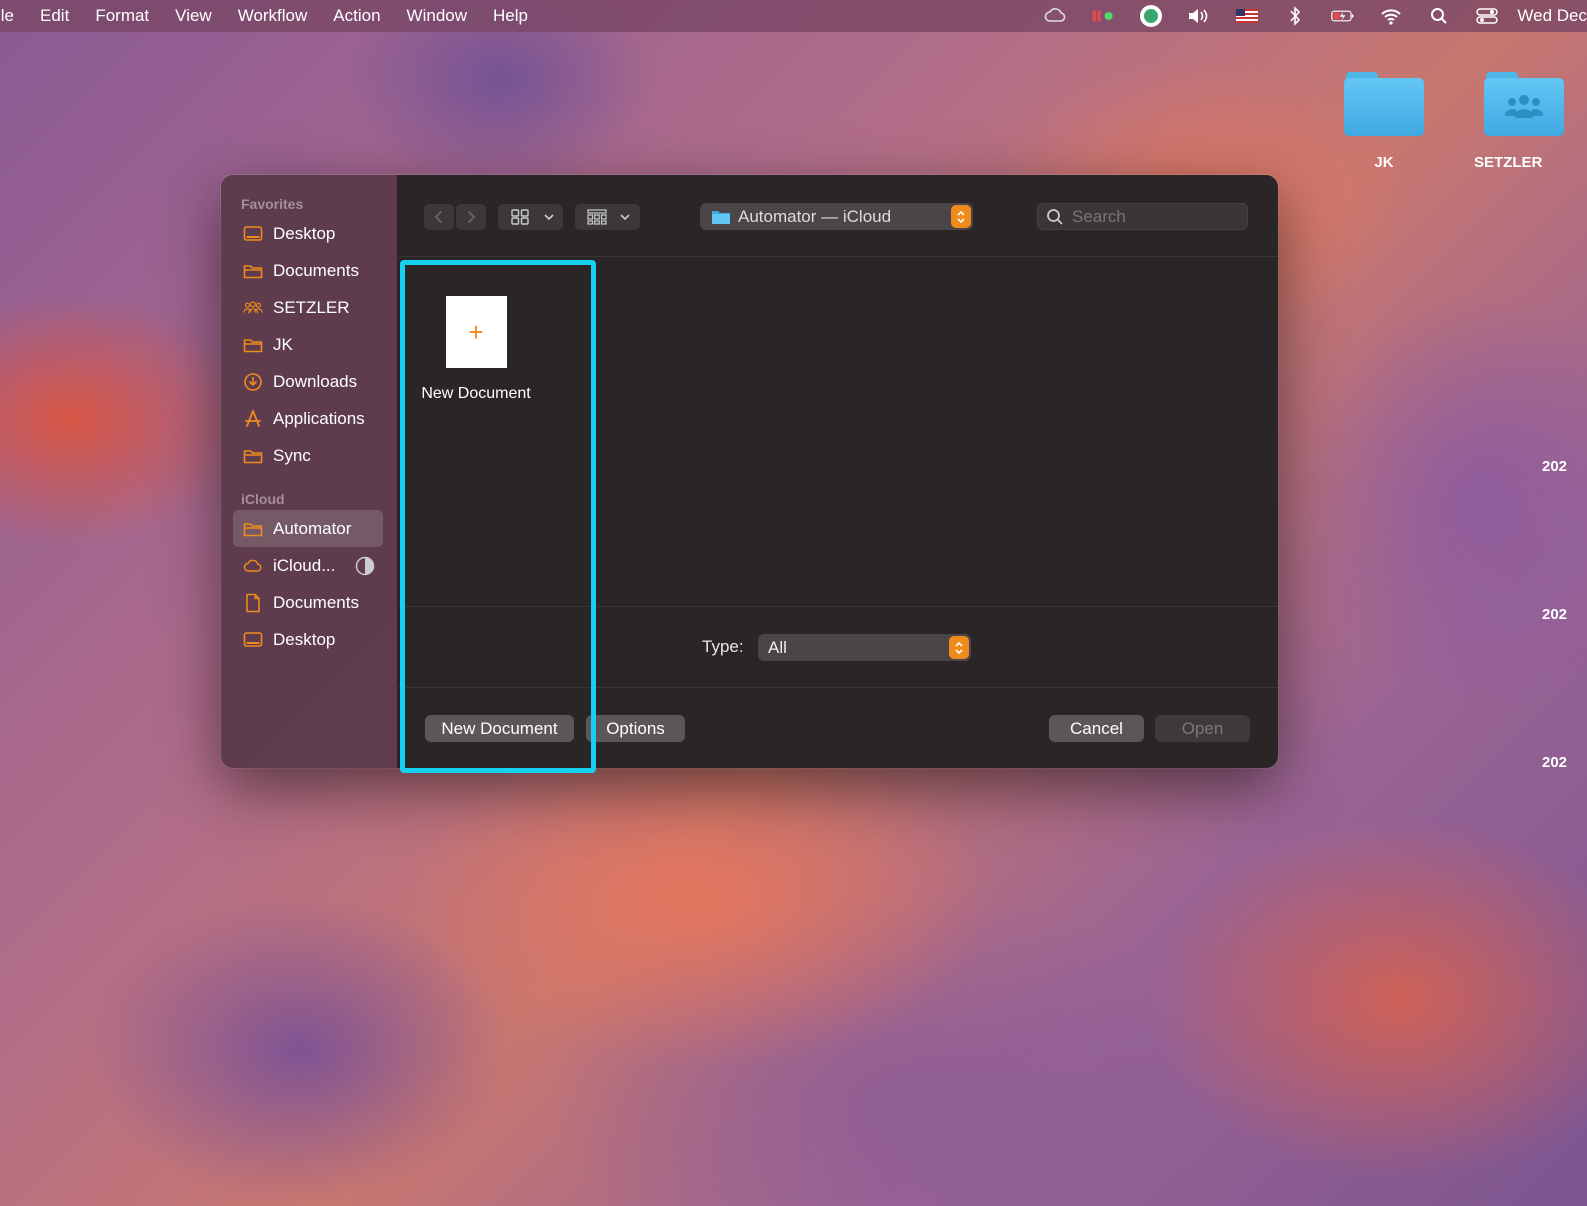 The height and width of the screenshot is (1206, 1587). I want to click on type-value: All, so click(777, 647).